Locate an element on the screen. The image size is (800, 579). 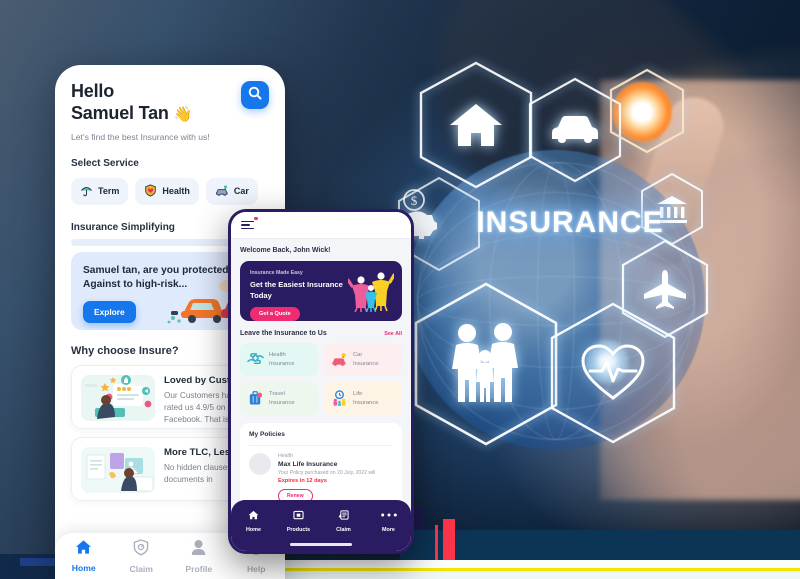
search-button is located at coordinates (255, 95).